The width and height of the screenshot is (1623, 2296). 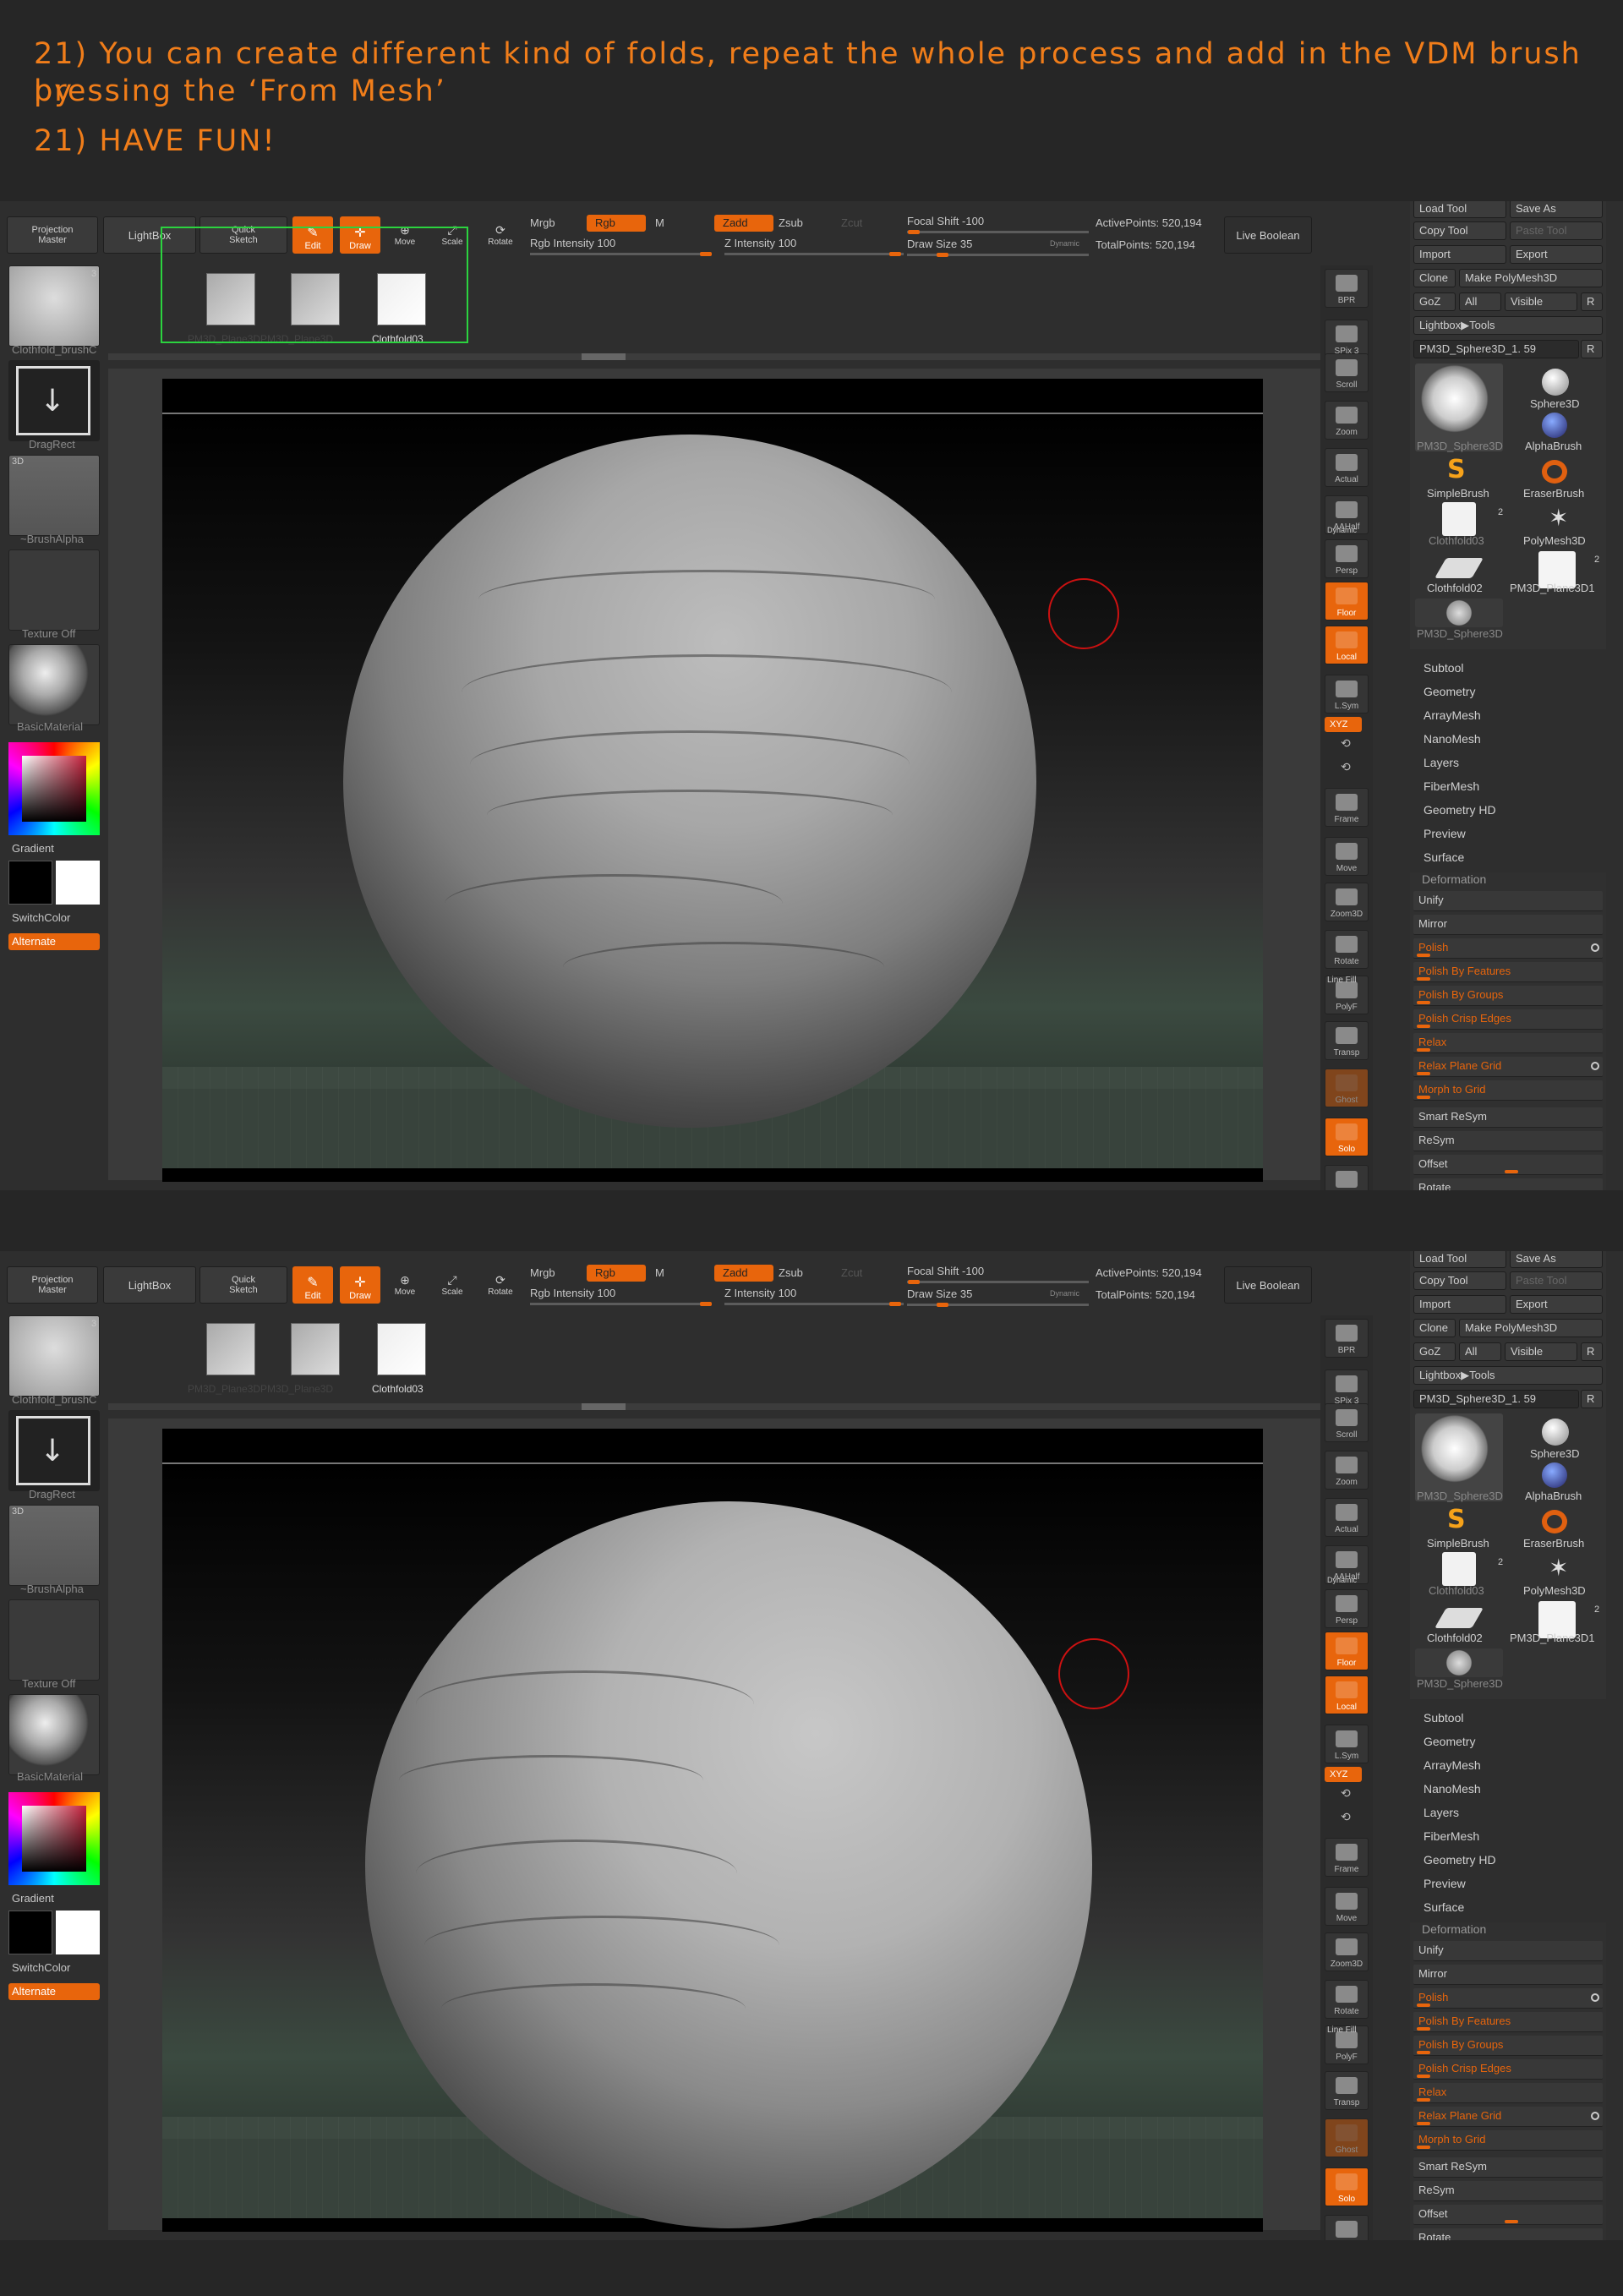 I want to click on material-tile, so click(x=54, y=684).